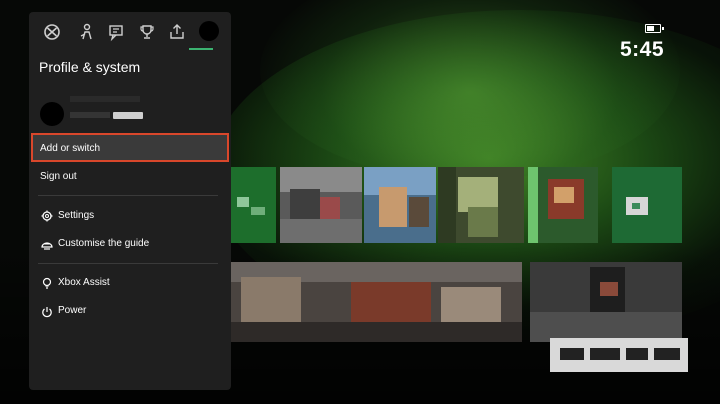 Image resolution: width=720 pixels, height=404 pixels. I want to click on people-icon, so click(86, 32).